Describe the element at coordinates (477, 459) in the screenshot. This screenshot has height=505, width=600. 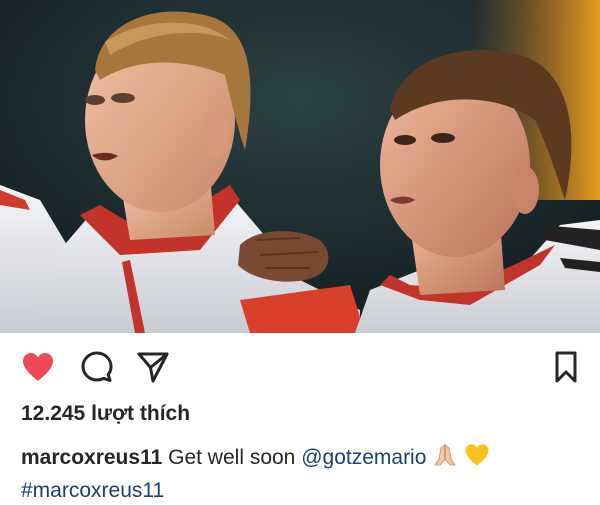
I see `yellow-heart-icon` at that location.